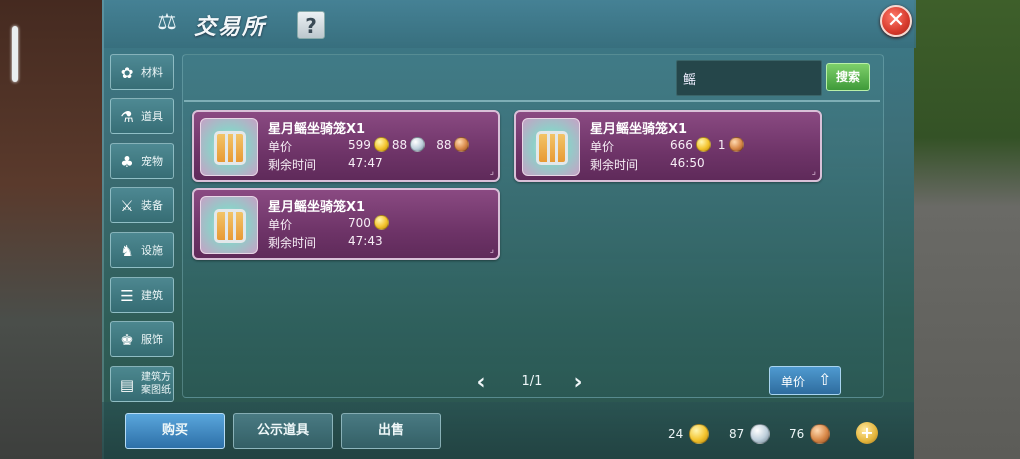  What do you see at coordinates (359, 222) in the screenshot?
I see `price-amount: 700` at bounding box center [359, 222].